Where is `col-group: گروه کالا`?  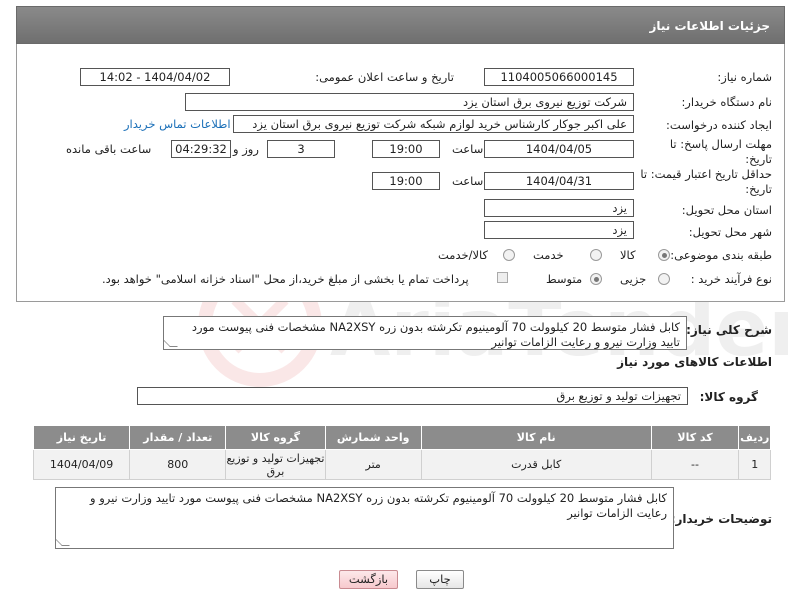 col-group: گروه کالا is located at coordinates (275, 437).